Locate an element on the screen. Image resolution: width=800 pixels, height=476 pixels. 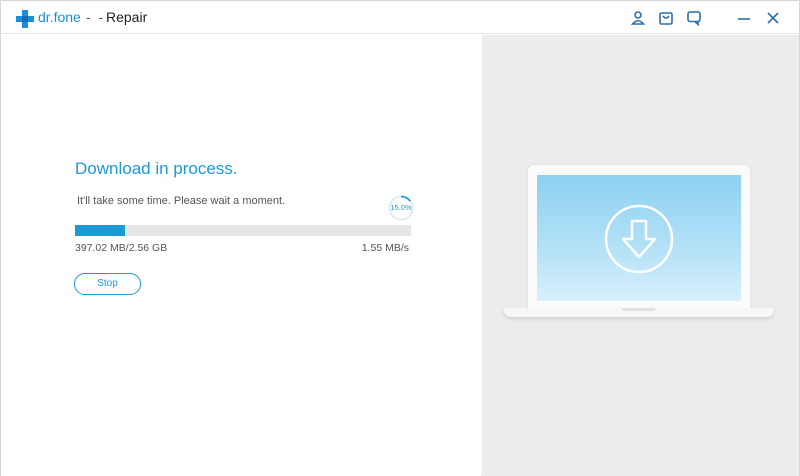
drfone-logo-icon is located at coordinates (25, 19).